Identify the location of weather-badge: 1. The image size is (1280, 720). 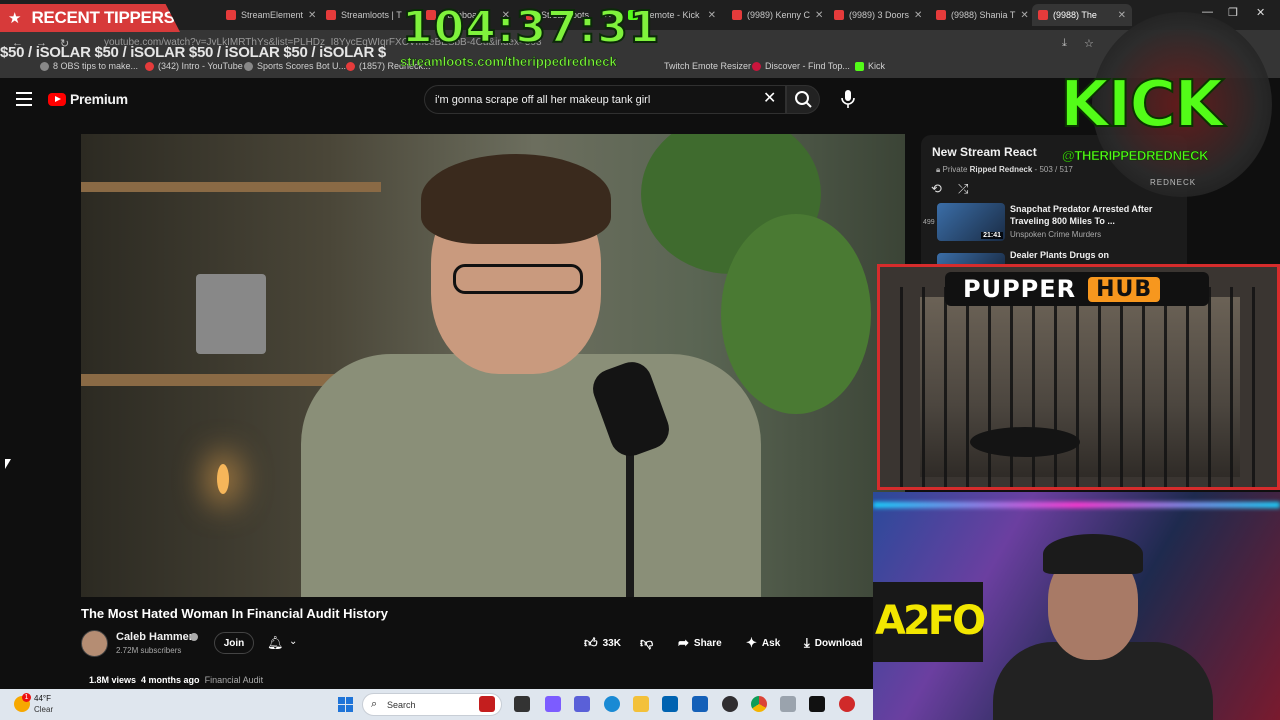
(26, 697).